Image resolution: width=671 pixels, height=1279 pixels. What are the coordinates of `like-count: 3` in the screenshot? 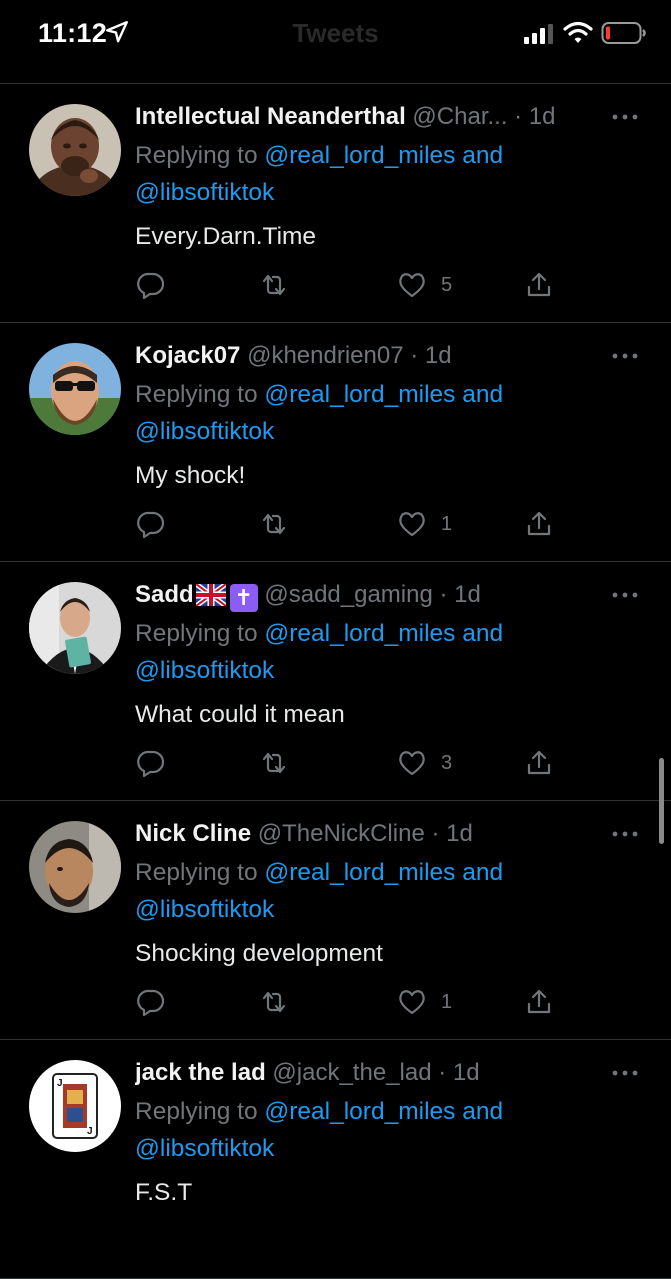 It's located at (447, 762).